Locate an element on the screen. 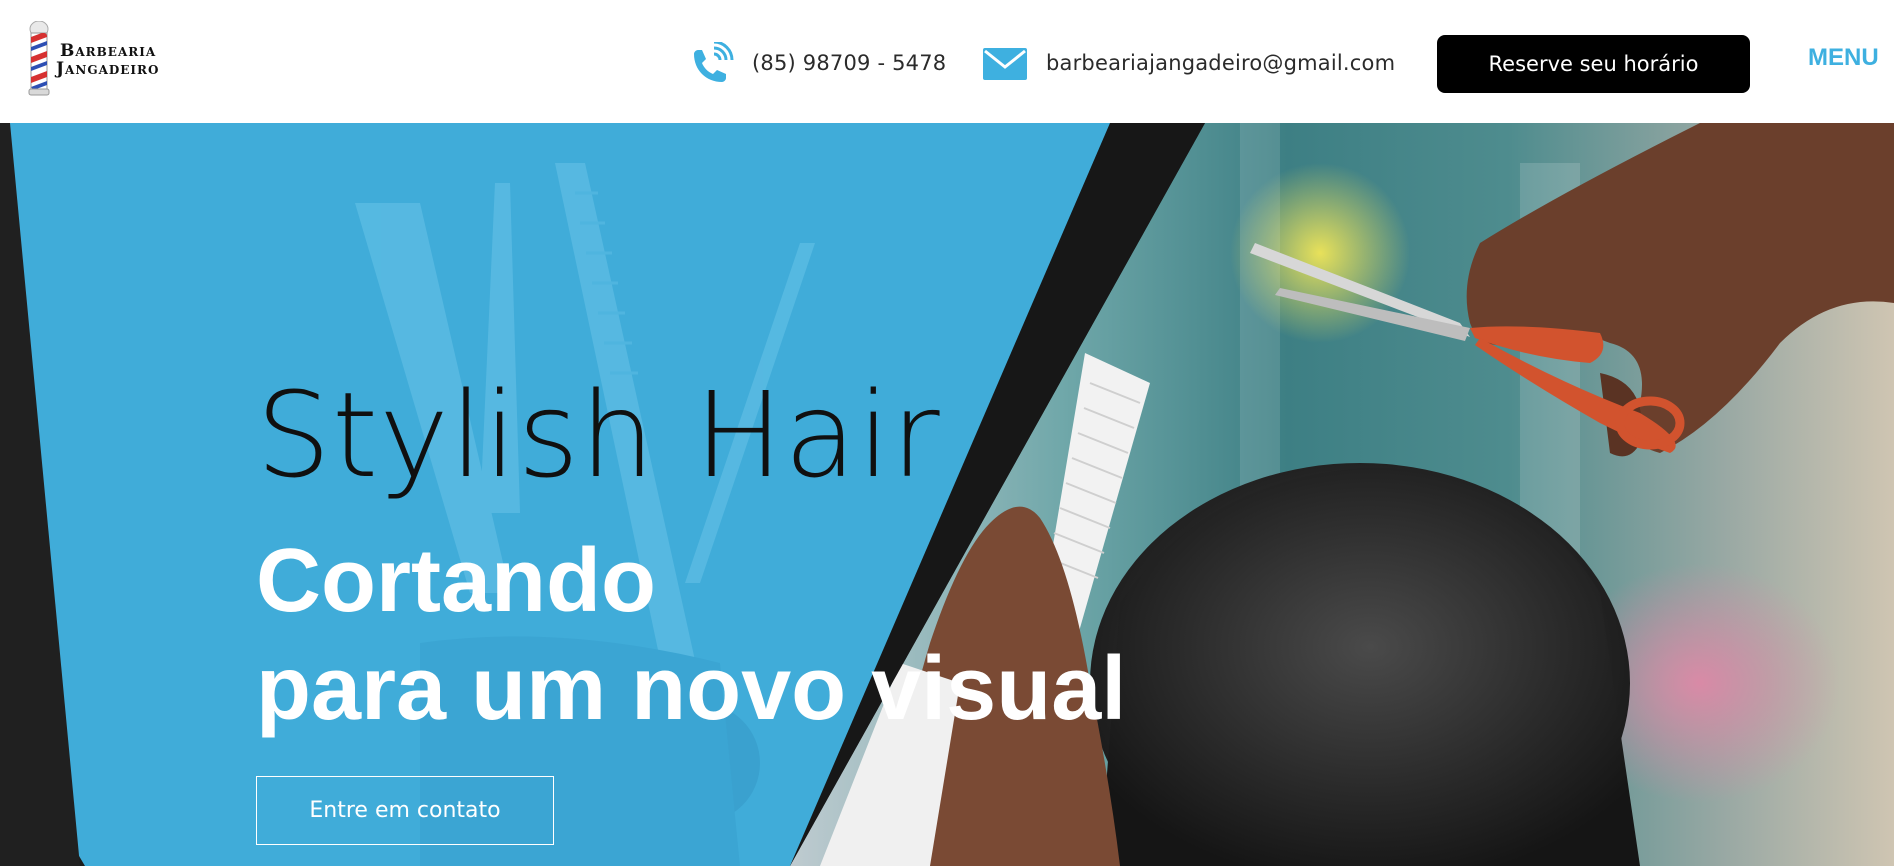 Image resolution: width=1894 pixels, height=866 pixels. logo: Barbearia Jangadeiro is located at coordinates (121, 61).